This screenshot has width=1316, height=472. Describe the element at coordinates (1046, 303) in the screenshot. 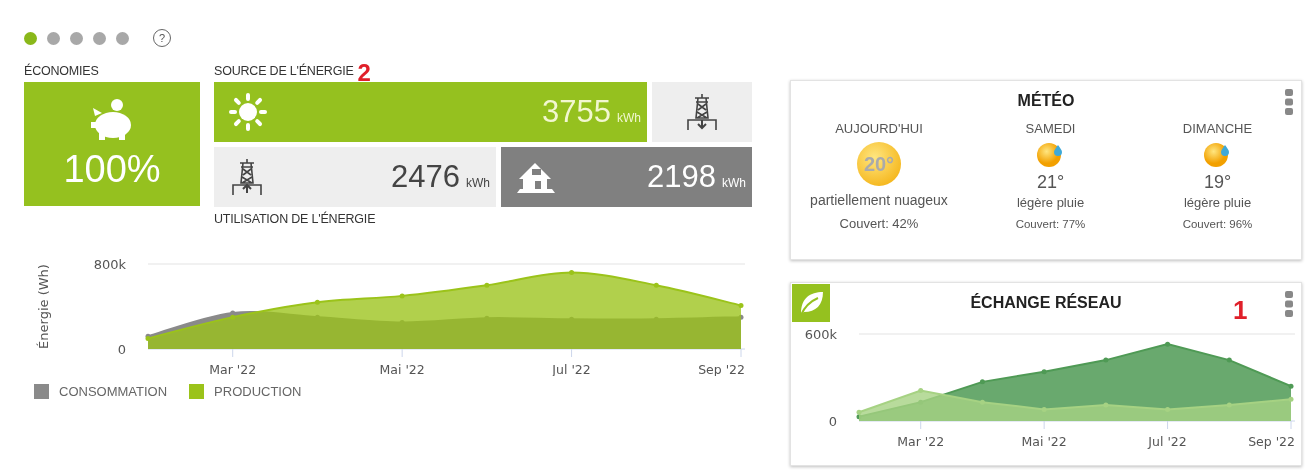

I see `card-title: ÉCHANGE RÉSEAU` at that location.